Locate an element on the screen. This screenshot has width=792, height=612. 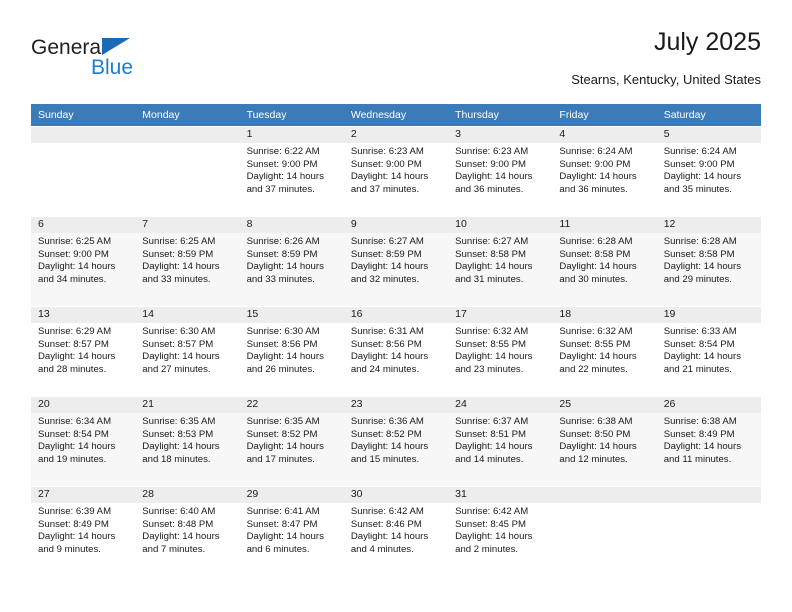
weekday-header-wednesday: Wednesday is located at coordinates (396, 115).